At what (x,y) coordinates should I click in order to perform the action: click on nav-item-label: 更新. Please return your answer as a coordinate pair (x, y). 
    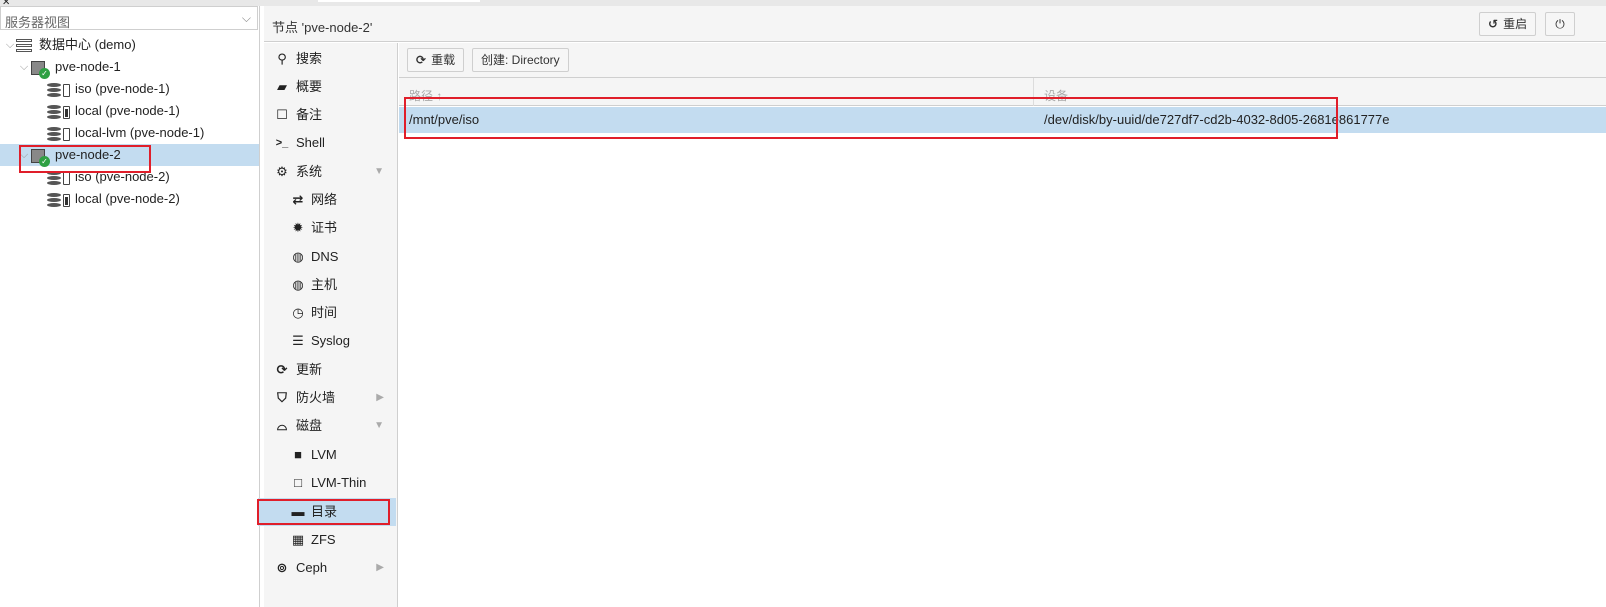
    Looking at the image, I should click on (309, 369).